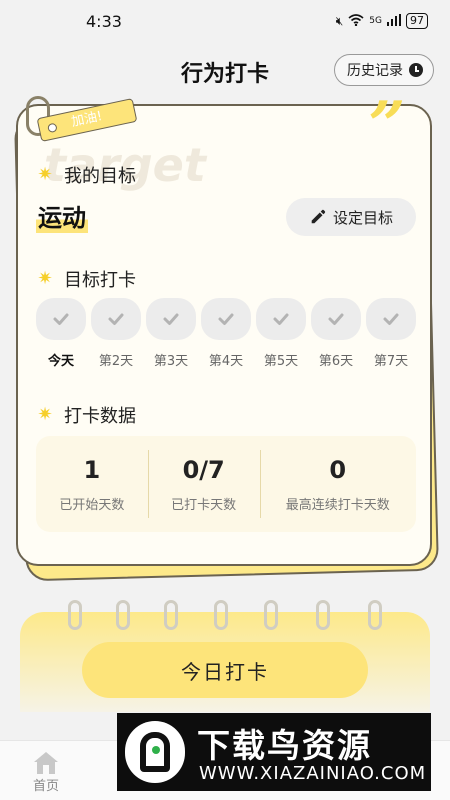  What do you see at coordinates (100, 280) in the screenshot?
I see `goal-checkin-heading: 目标打卡` at bounding box center [100, 280].